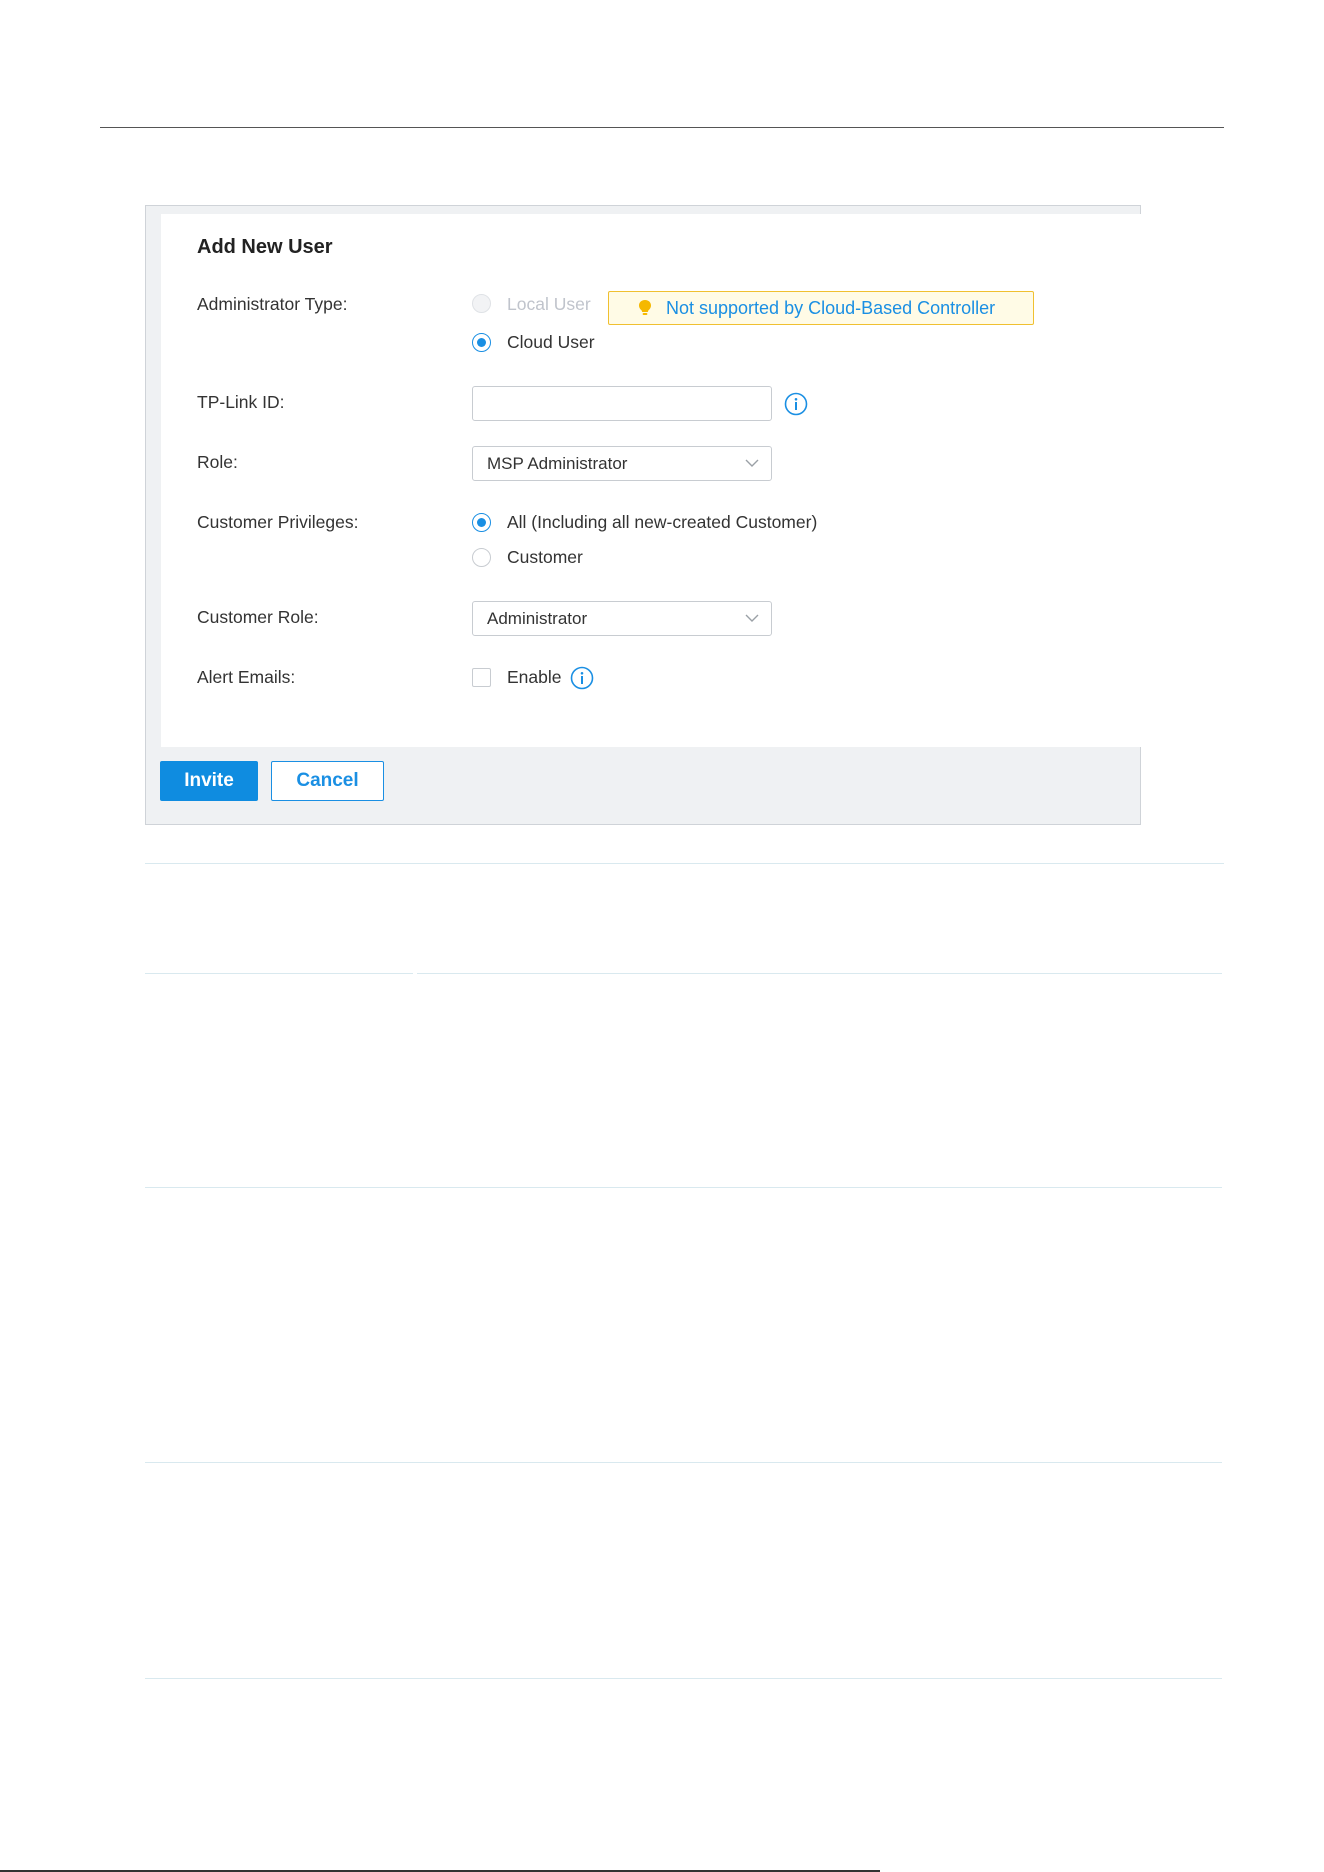 This screenshot has height=1872, width=1324. I want to click on lightbulb-icon, so click(645, 307).